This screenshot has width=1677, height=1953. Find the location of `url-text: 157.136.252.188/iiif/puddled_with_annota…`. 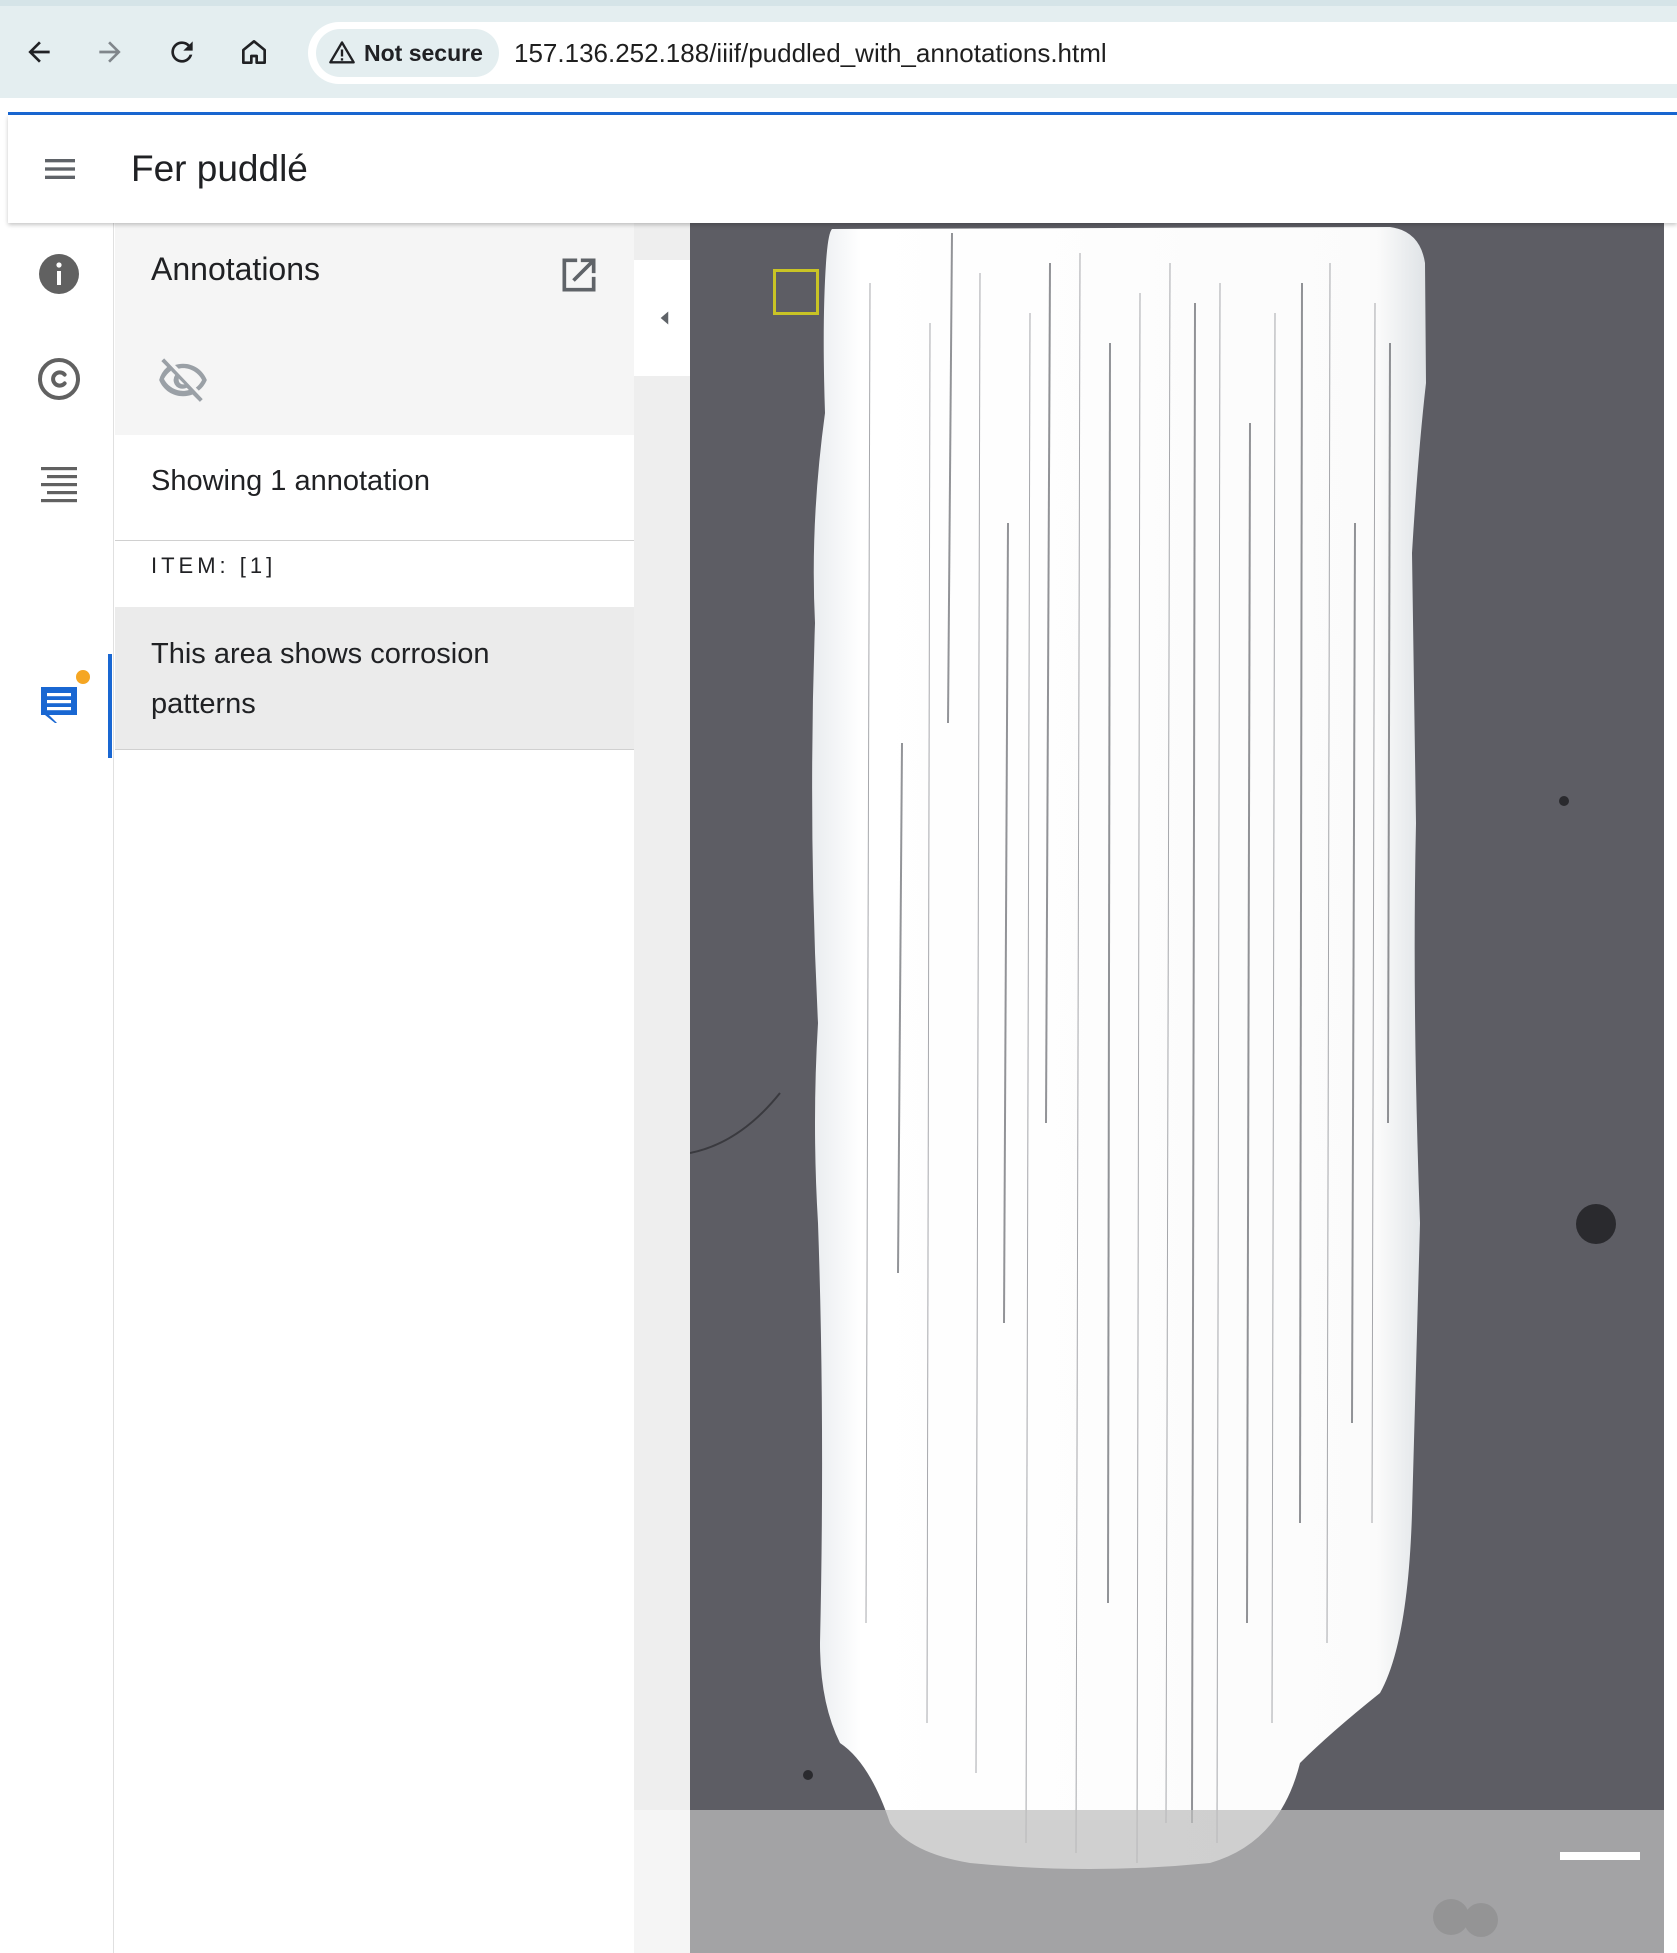

url-text: 157.136.252.188/iiif/puddled_with_annota… is located at coordinates (810, 53).